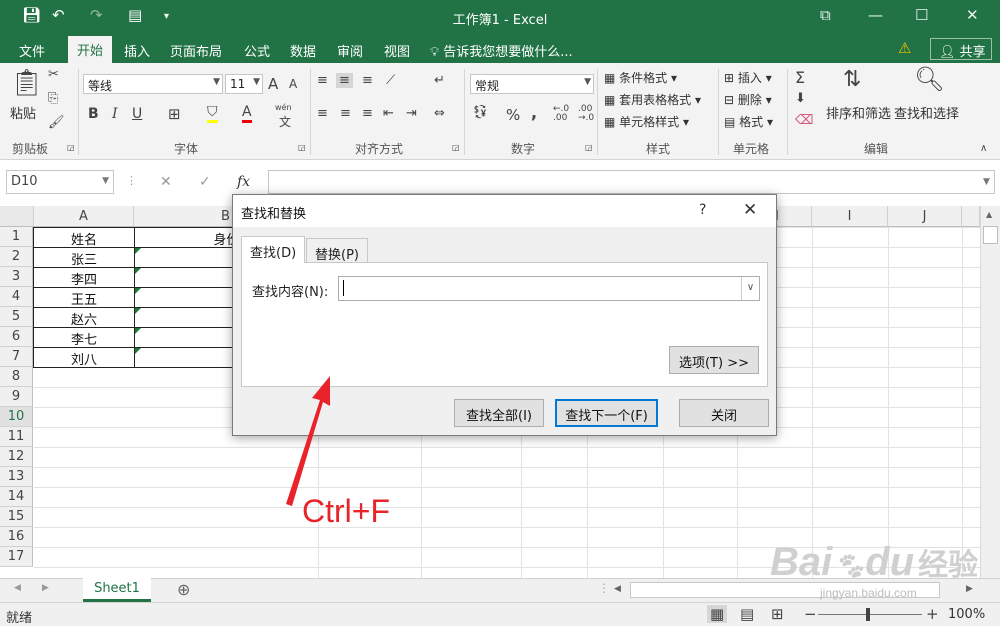  Describe the element at coordinates (283, 107) in the screenshot. I see `phonetic-icon: wén` at that location.